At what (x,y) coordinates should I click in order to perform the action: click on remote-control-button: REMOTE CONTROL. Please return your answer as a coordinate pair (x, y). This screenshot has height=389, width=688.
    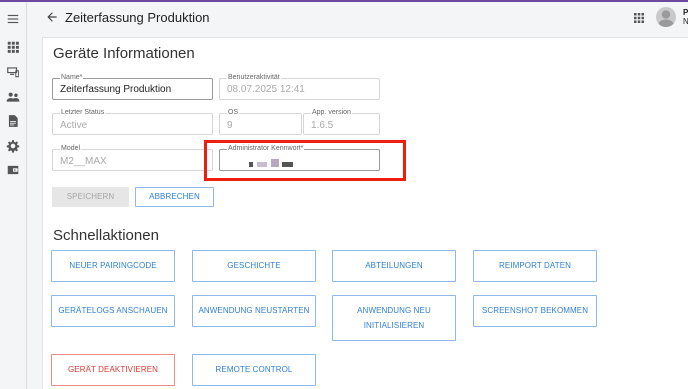
    Looking at the image, I should click on (254, 370).